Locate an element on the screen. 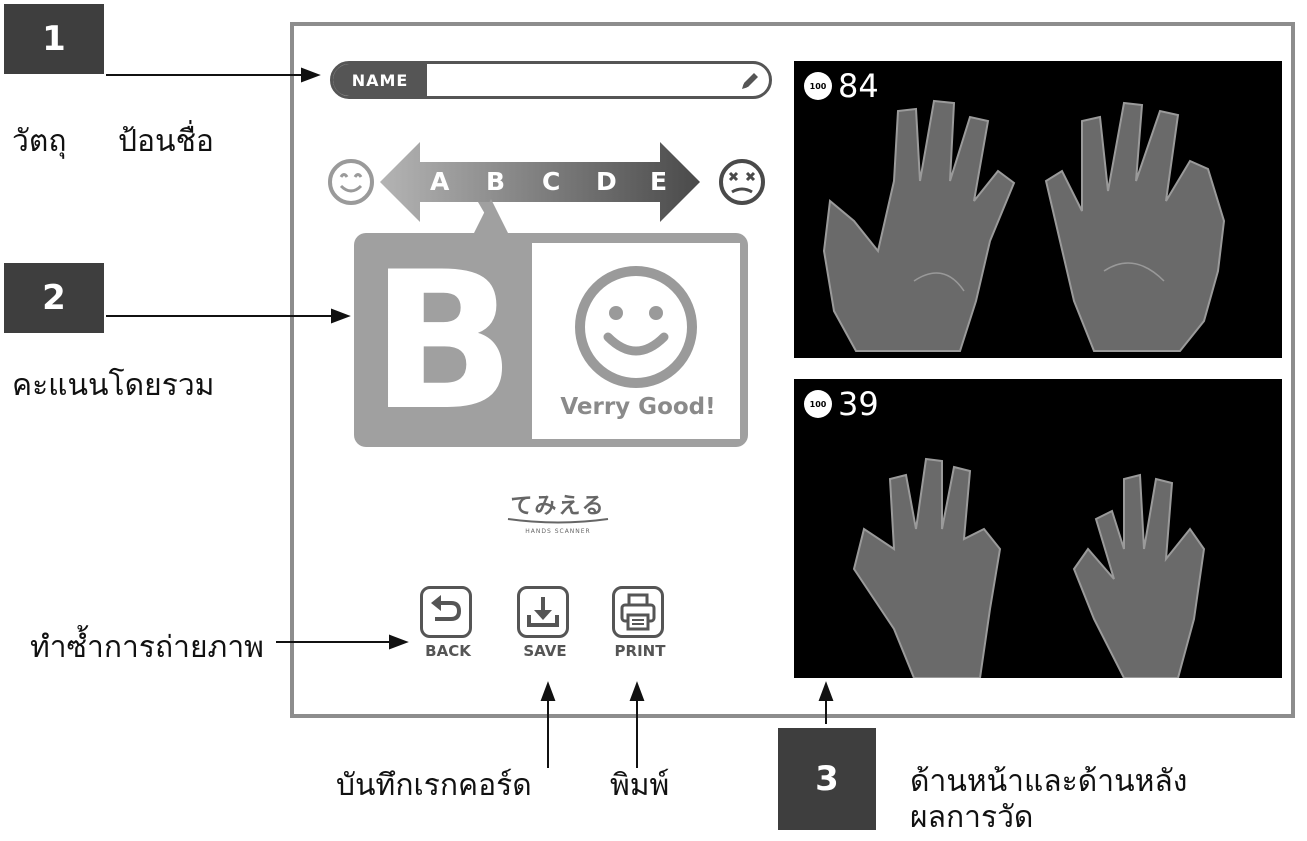 The width and height of the screenshot is (1307, 841). callout-number-3: 3 is located at coordinates (827, 779).